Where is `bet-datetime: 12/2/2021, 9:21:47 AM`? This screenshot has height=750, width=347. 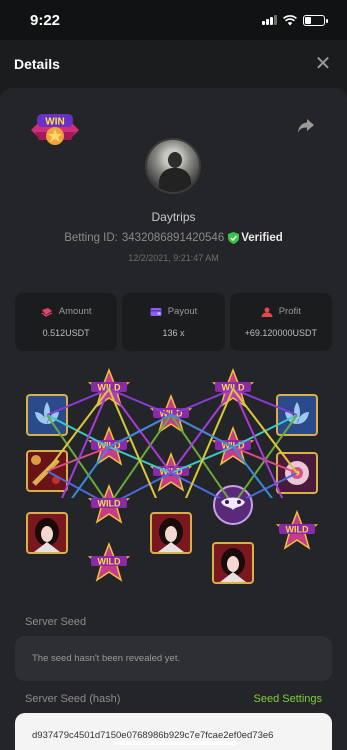
bet-datetime: 12/2/2021, 9:21:47 AM is located at coordinates (173, 258).